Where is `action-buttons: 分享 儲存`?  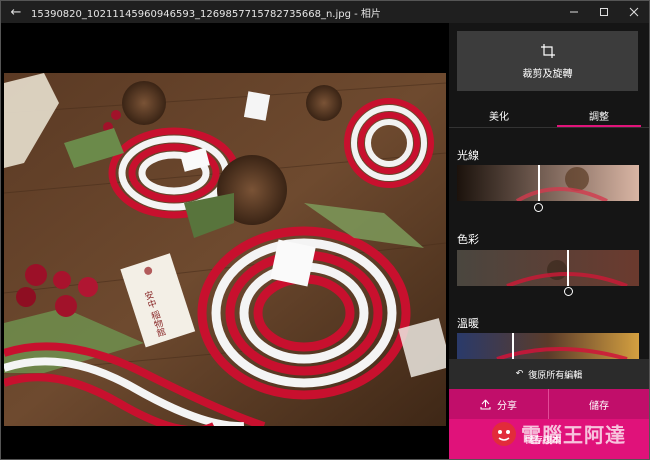 action-buttons: 分享 儲存 is located at coordinates (549, 404).